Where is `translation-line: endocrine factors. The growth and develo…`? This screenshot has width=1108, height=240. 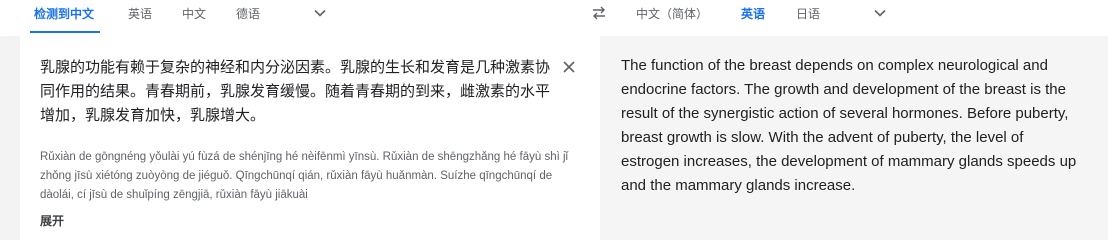
translation-line: endocrine factors. The growth and develo… is located at coordinates (843, 89).